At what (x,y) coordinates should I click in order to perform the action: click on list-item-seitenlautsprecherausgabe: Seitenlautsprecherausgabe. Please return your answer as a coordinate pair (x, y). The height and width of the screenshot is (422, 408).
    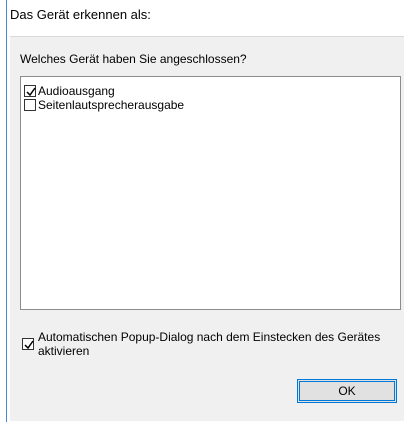
    Looking at the image, I should click on (104, 105).